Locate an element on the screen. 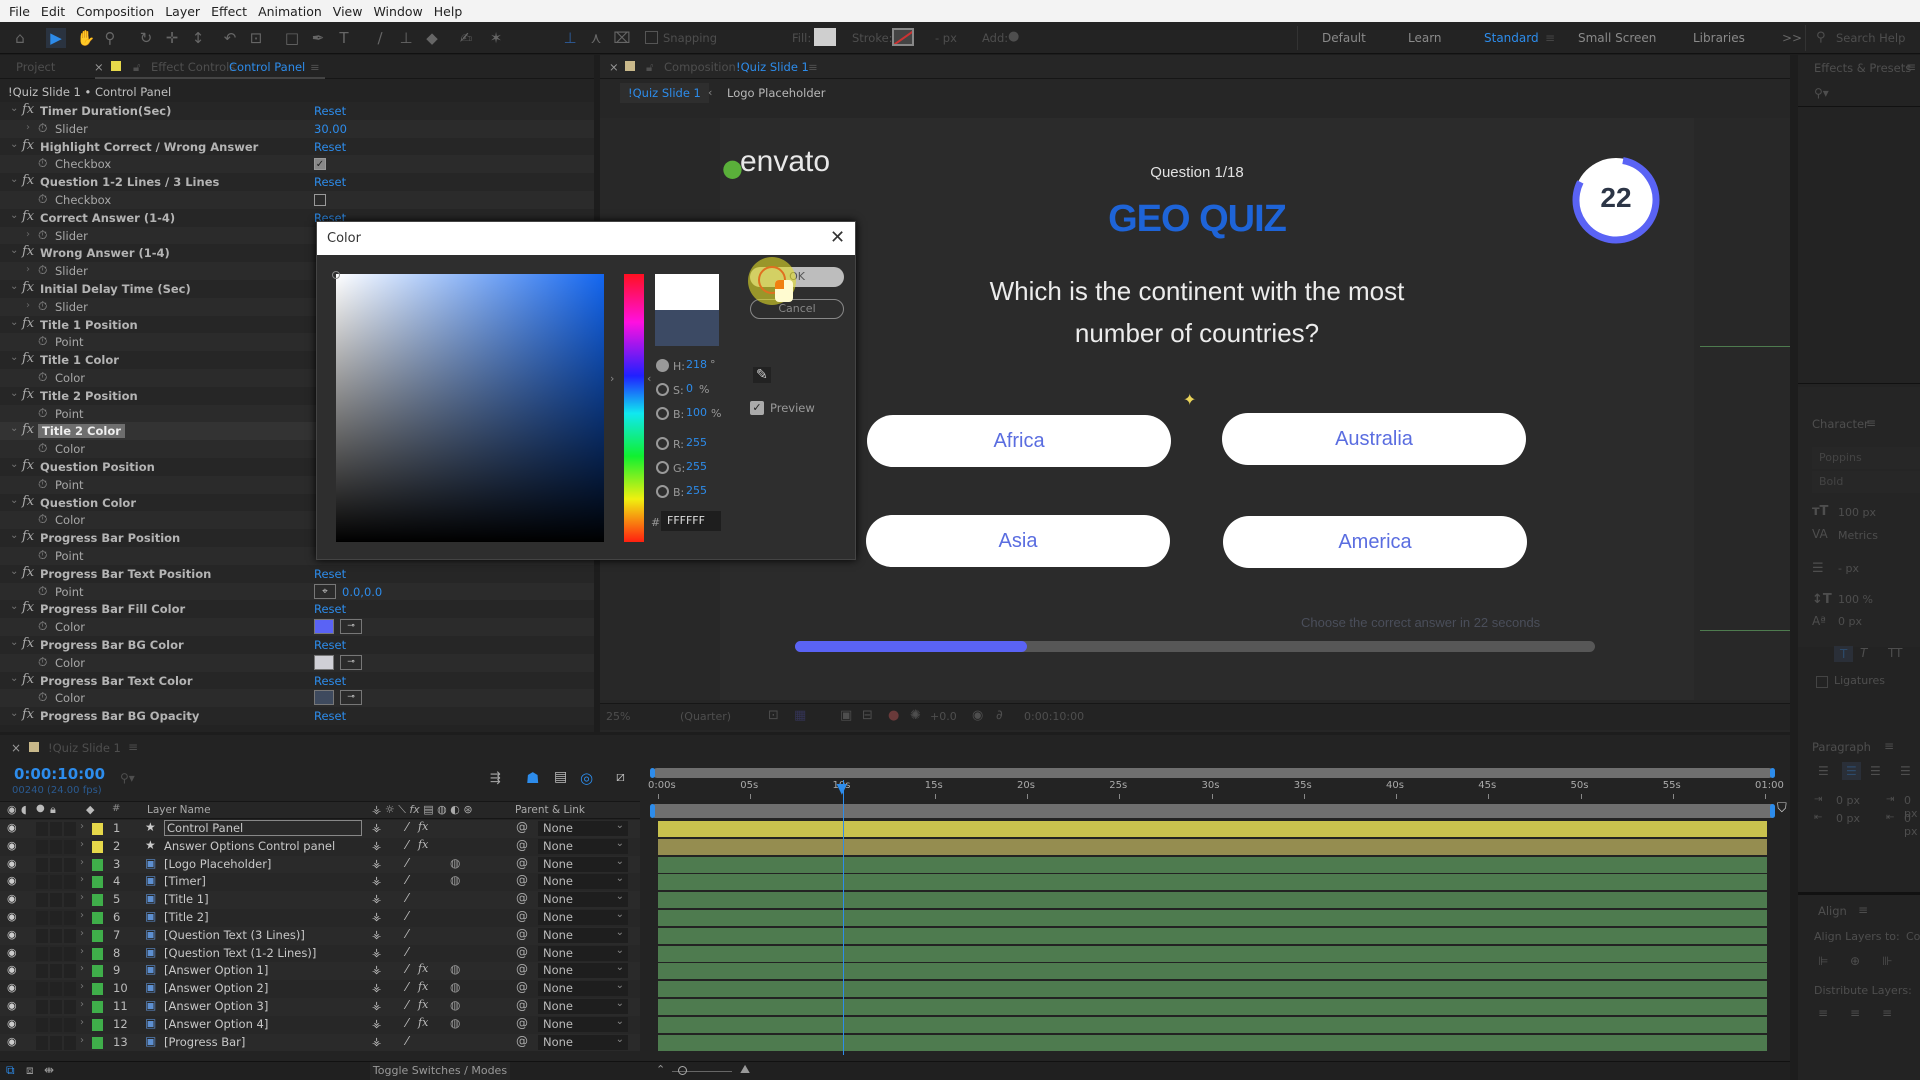  align-right-icon: ☰ is located at coordinates (1875, 771).